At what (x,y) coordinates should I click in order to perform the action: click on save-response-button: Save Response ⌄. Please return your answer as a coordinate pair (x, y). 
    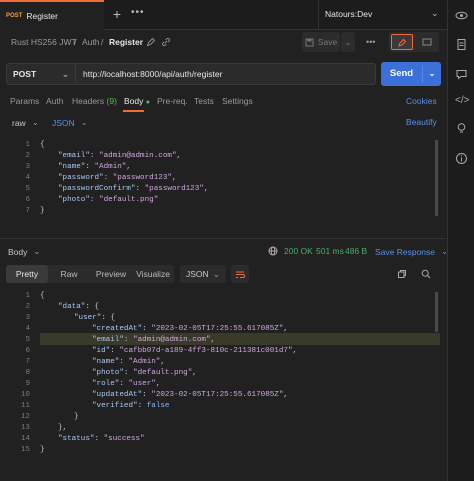
    Looking at the image, I should click on (411, 251).